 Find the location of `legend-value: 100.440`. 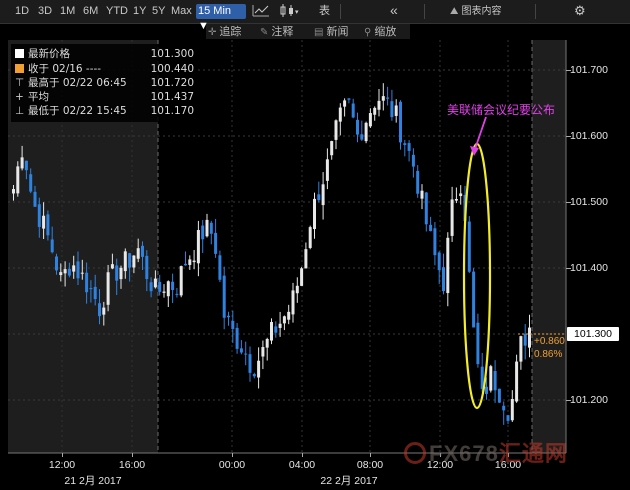

legend-value: 100.440 is located at coordinates (172, 69).